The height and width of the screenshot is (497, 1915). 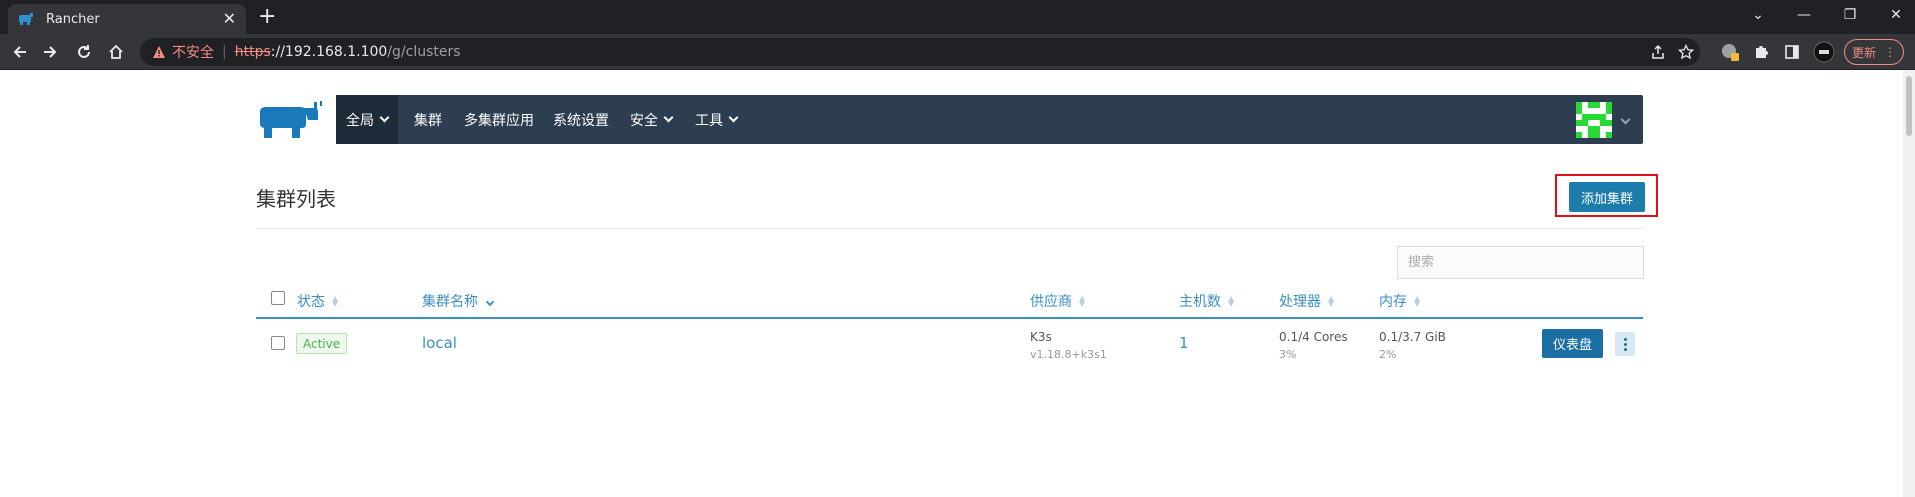 I want to click on nav-settings-label: 系统设置, so click(x=581, y=120).